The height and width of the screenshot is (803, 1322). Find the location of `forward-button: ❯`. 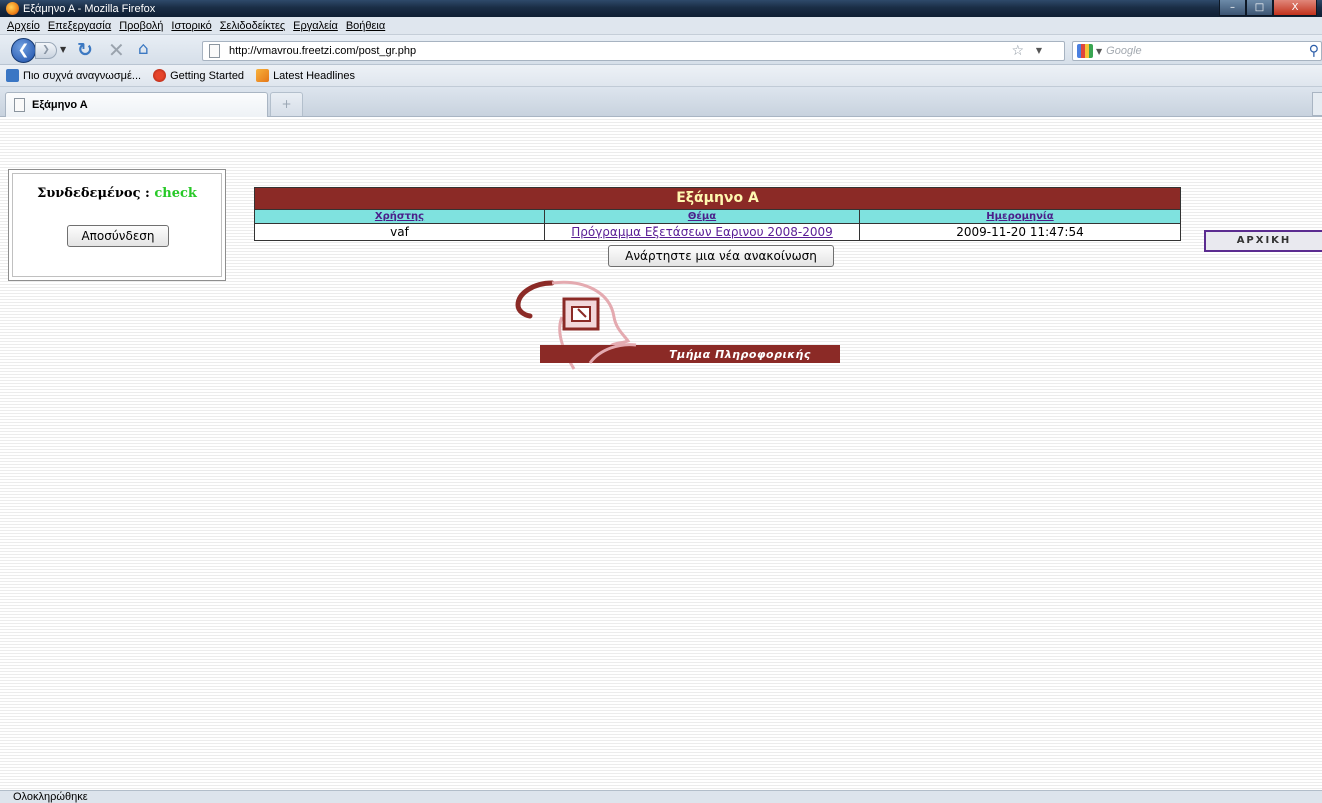

forward-button: ❯ is located at coordinates (46, 50).